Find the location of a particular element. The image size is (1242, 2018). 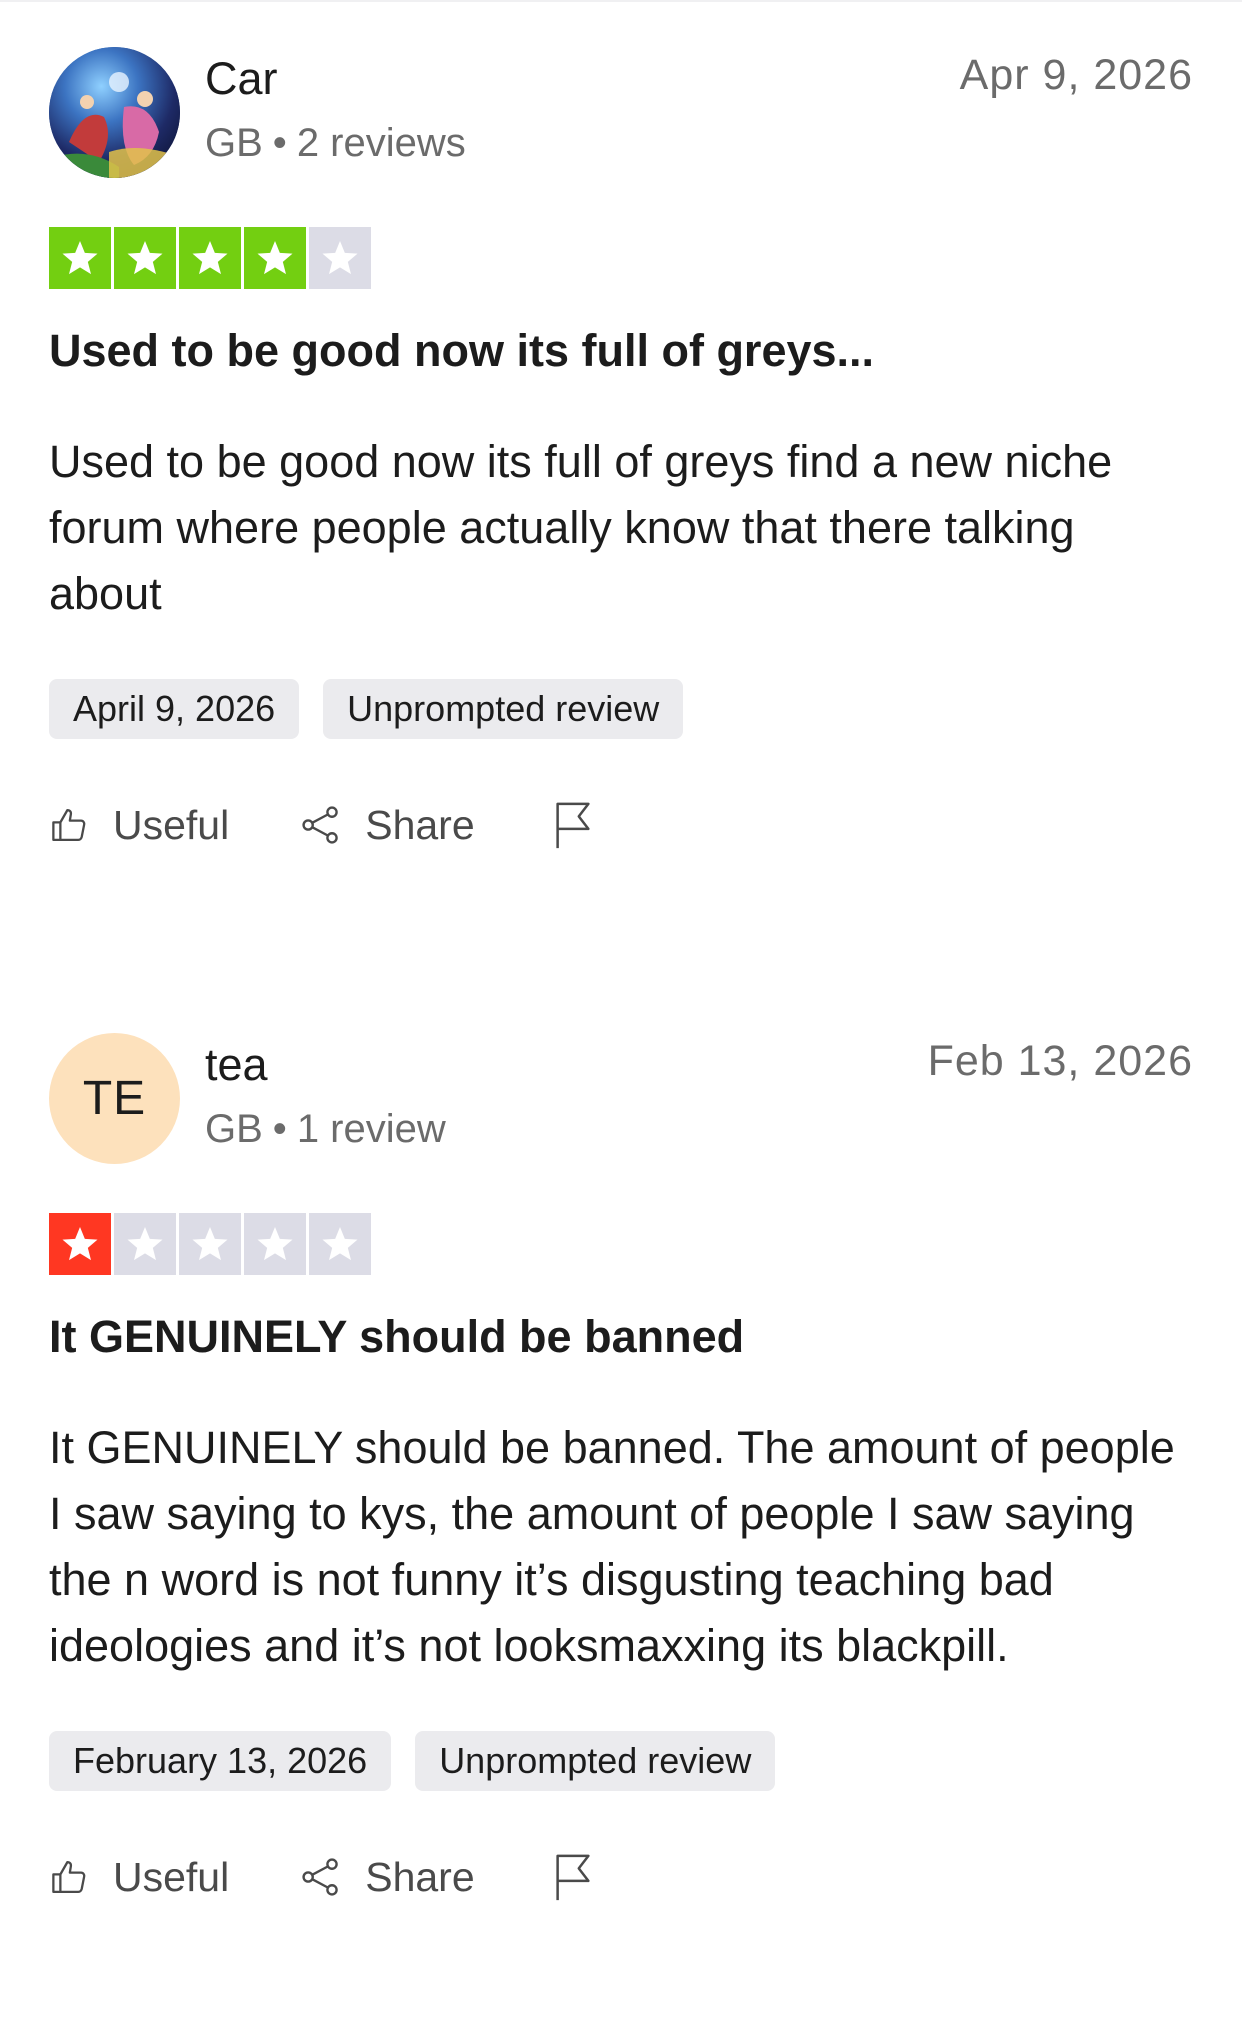

author-meta: GB • 2 reviews is located at coordinates (335, 143).